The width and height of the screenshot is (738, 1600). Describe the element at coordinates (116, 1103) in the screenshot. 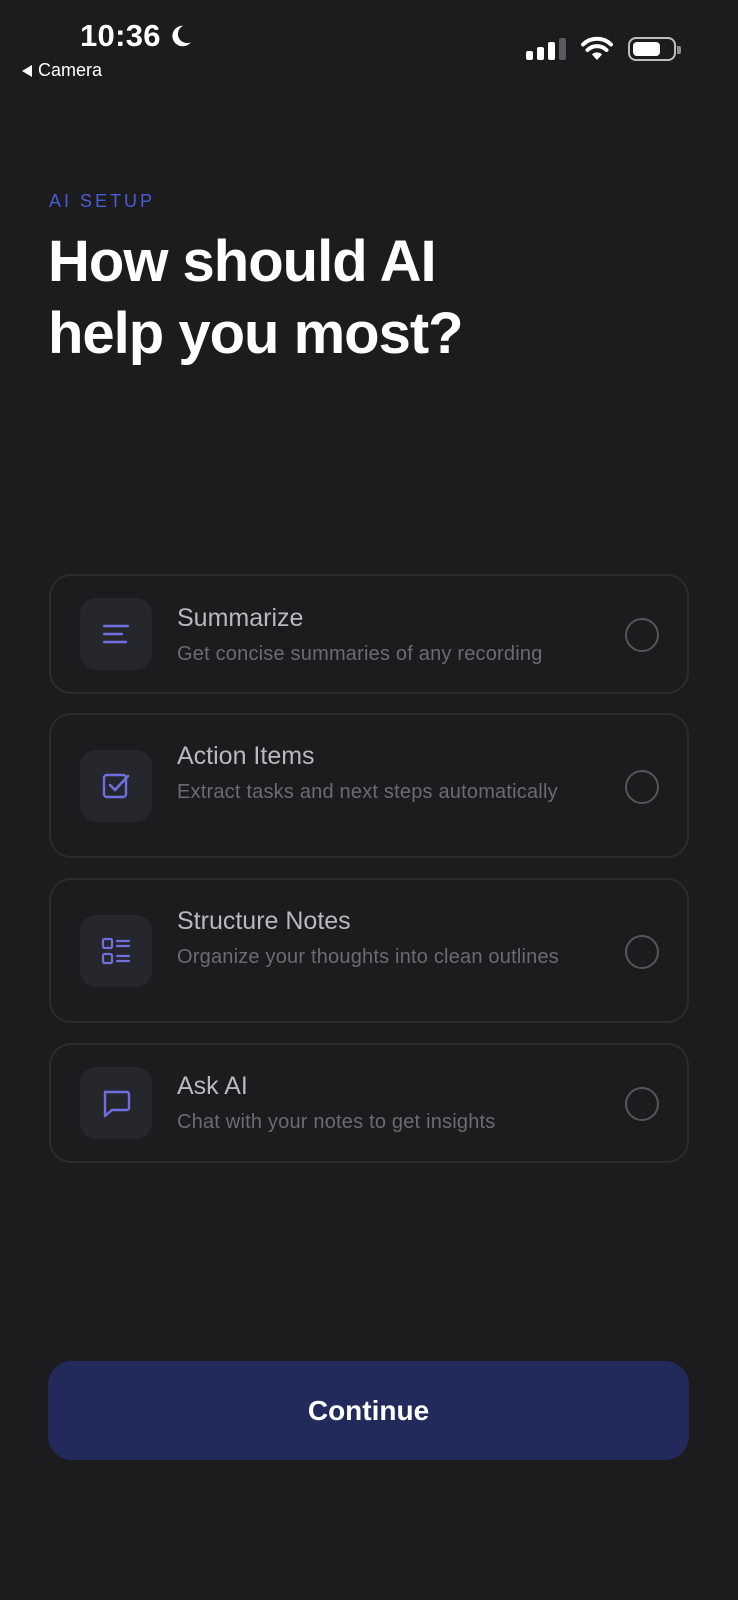

I see `chat-bubble-icon` at that location.